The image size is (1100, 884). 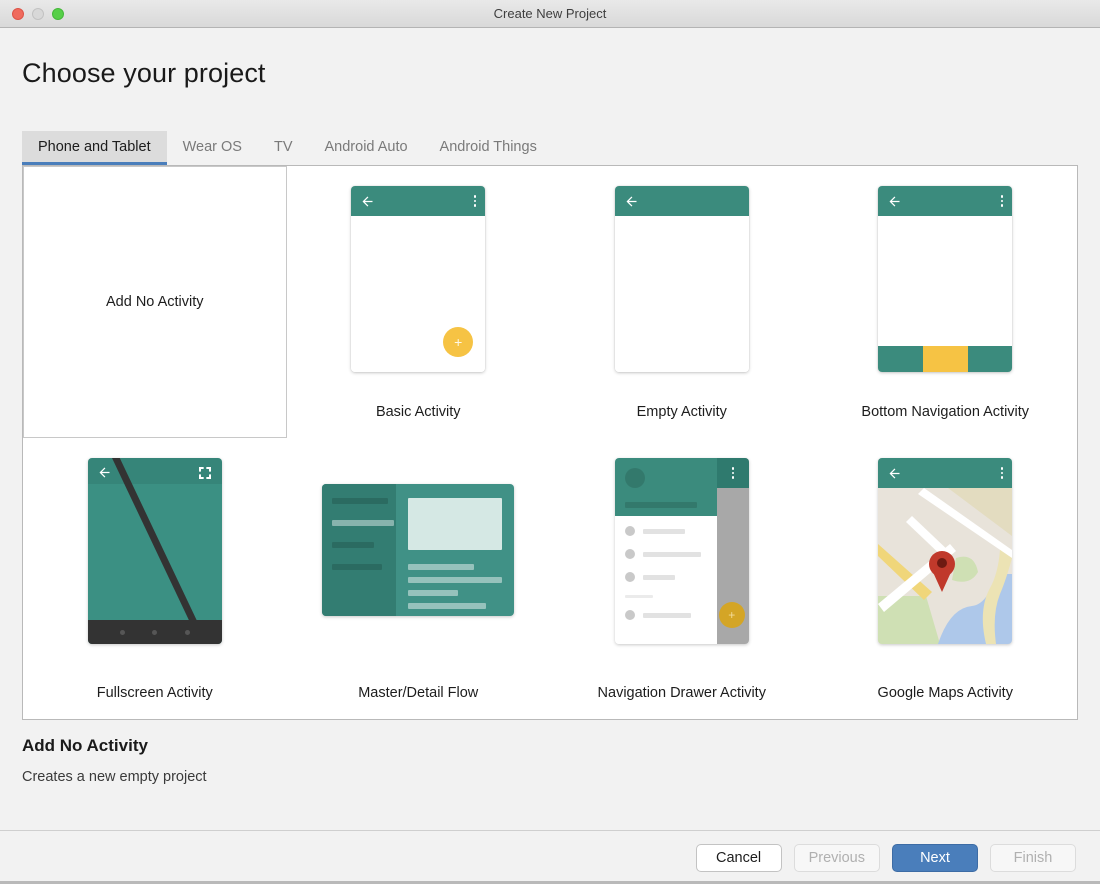 I want to click on template-card-add-no-activity: Add No Activity, so click(x=155, y=302).